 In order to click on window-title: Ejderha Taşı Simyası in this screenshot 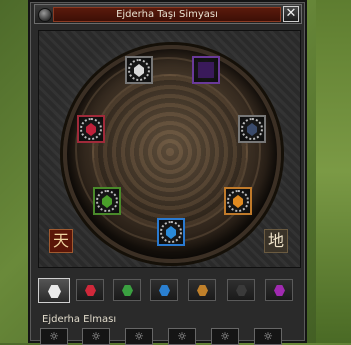, I will do `click(167, 14)`.